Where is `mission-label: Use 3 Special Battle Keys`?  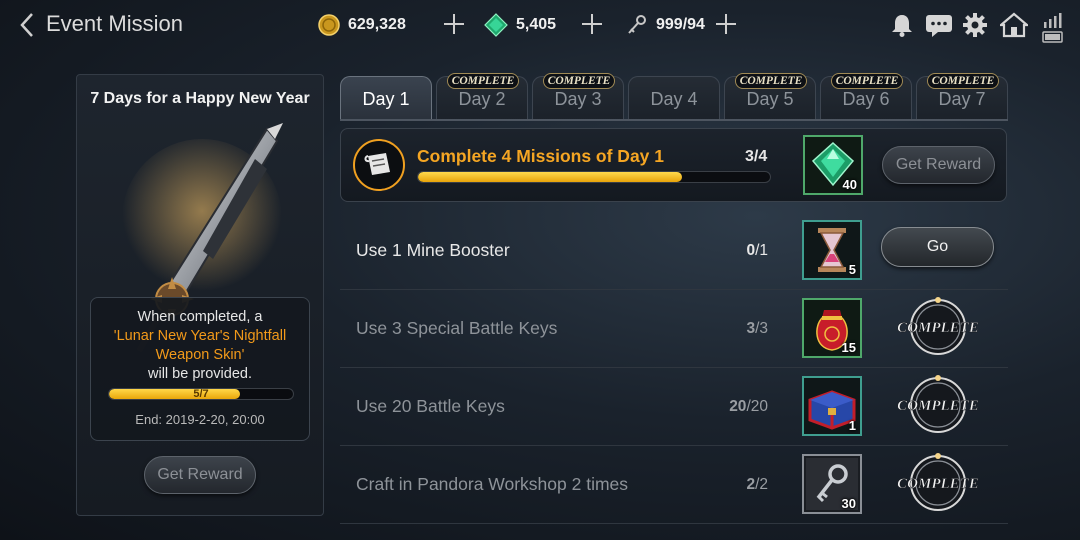 mission-label: Use 3 Special Battle Keys is located at coordinates (457, 328).